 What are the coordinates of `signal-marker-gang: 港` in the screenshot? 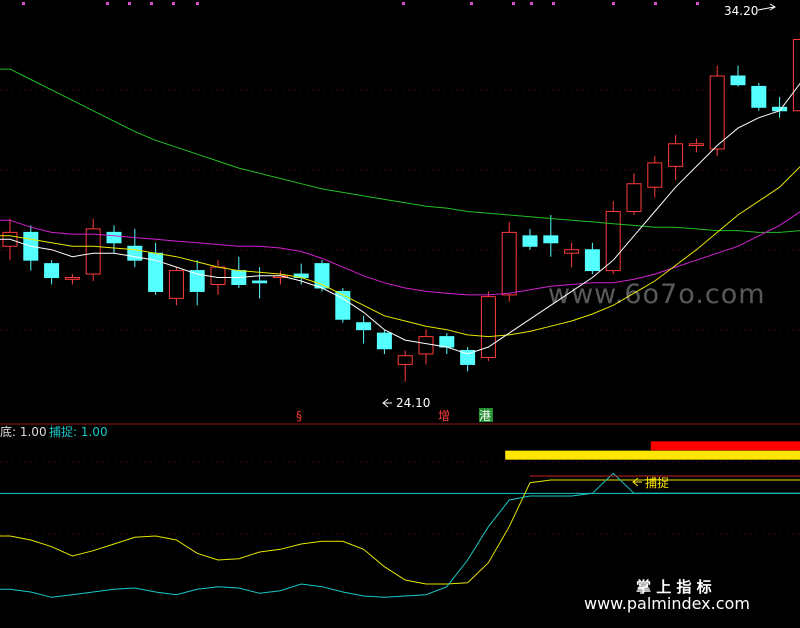 It's located at (485, 416).